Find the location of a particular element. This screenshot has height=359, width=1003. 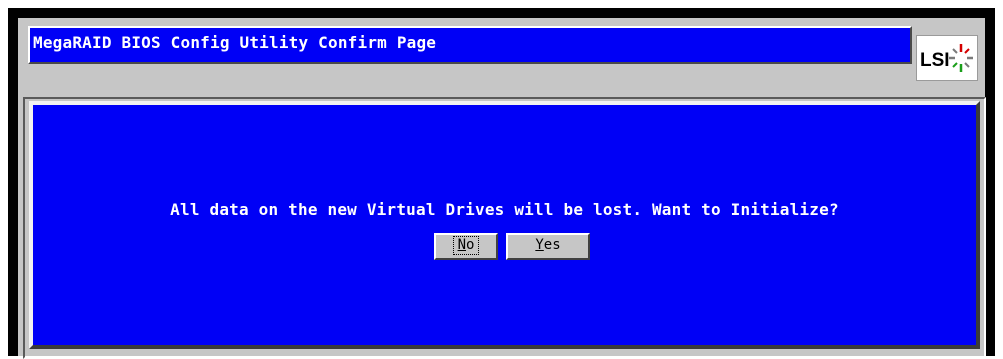

lsi-logo: LSI is located at coordinates (947, 58).